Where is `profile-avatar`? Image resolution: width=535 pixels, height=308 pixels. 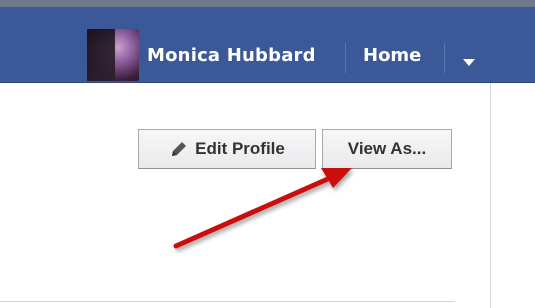
profile-avatar is located at coordinates (113, 55).